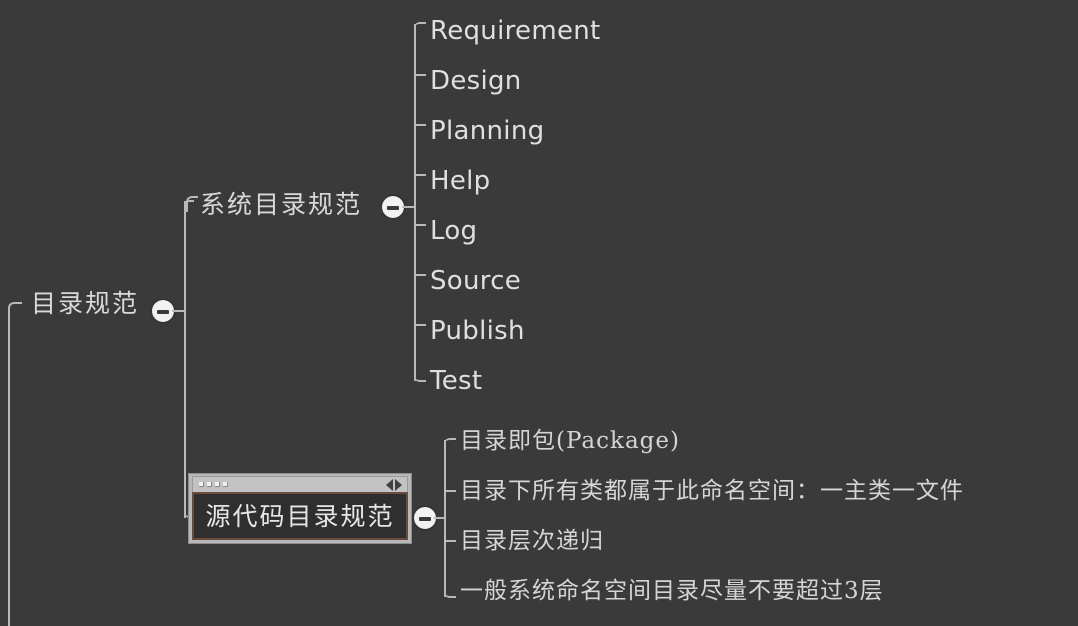  I want to click on leaf-test: Test, so click(456, 381).